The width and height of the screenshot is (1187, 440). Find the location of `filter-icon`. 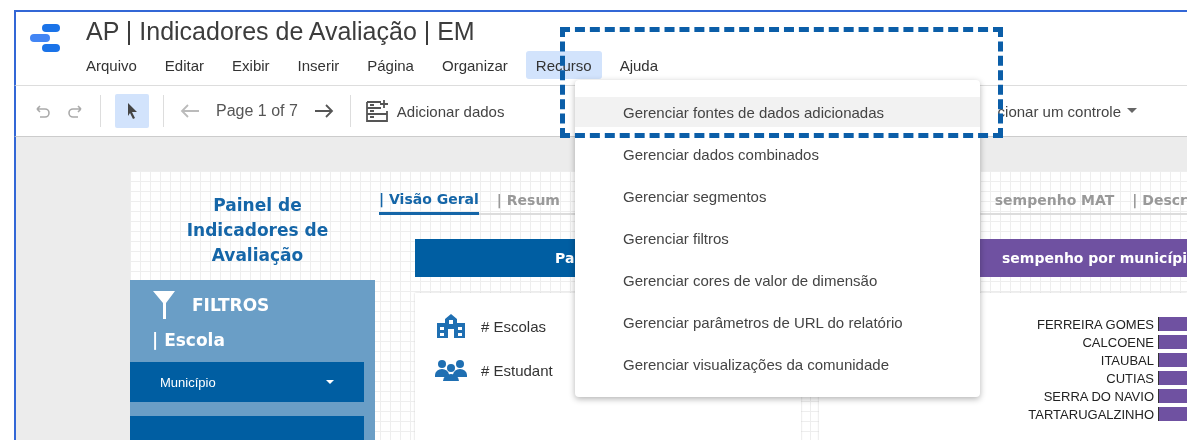

filter-icon is located at coordinates (164, 305).